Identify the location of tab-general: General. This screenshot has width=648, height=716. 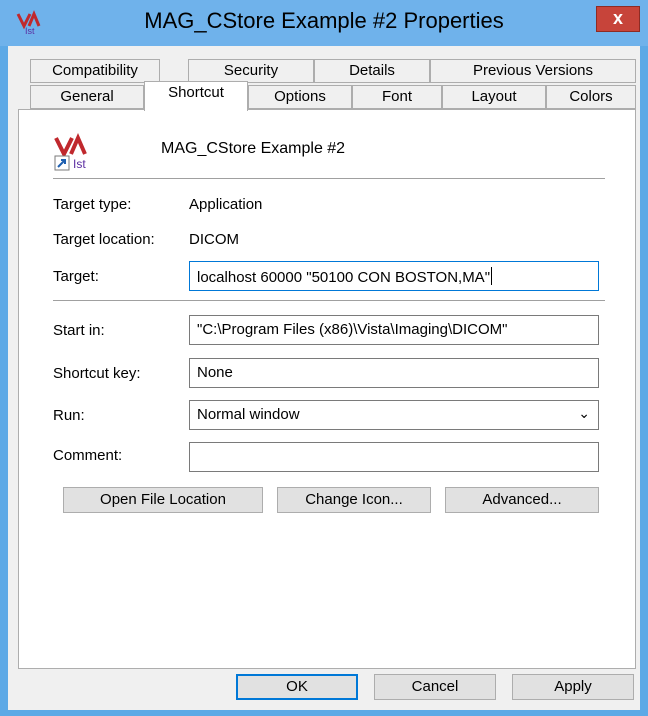
(87, 97).